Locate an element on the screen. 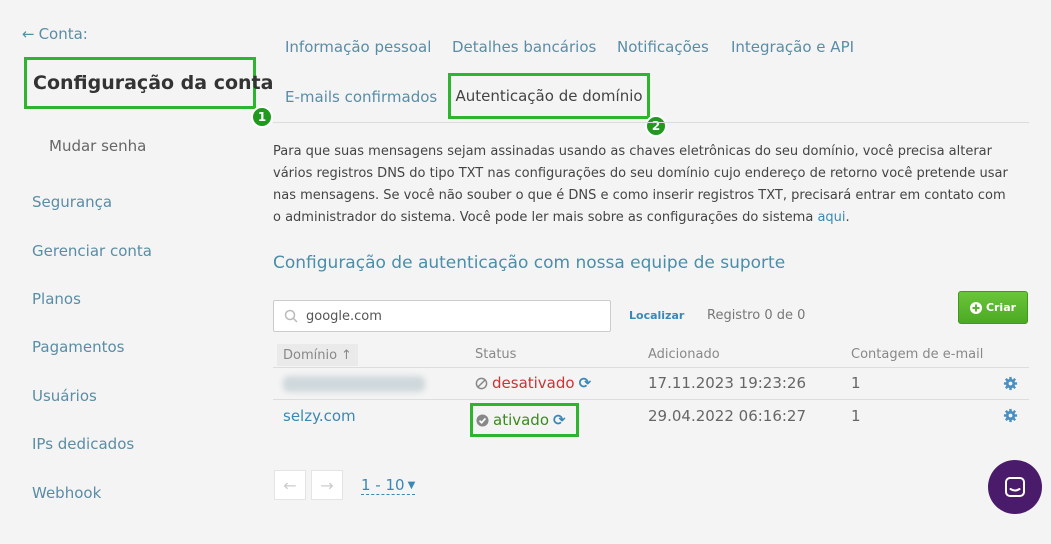 The height and width of the screenshot is (544, 1051). tabs-divider is located at coordinates (651, 122).